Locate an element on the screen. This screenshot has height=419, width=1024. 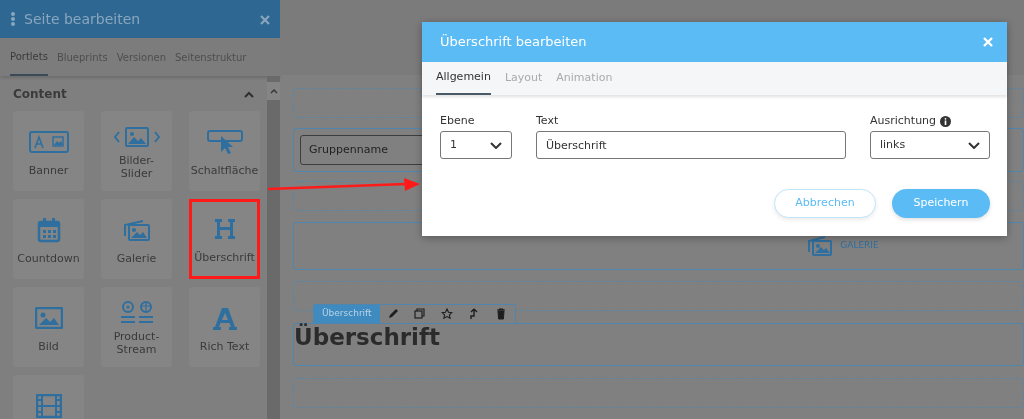
portlet-label: Bilder-Slider is located at coordinates (136, 168).